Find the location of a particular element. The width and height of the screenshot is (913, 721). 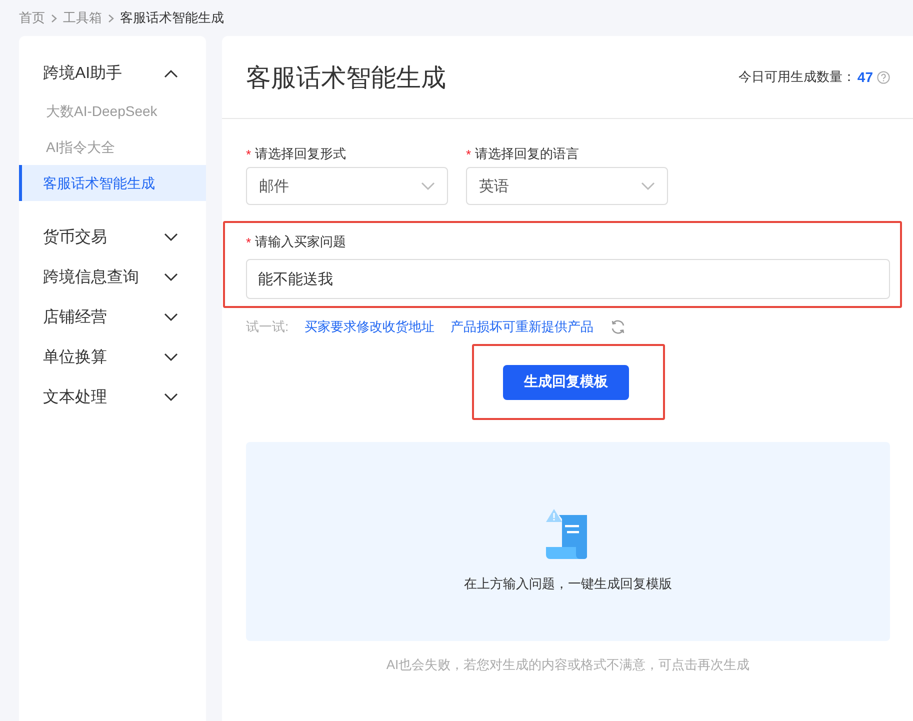

suggestion-link: 产品损坏可重新提供产品 is located at coordinates (522, 327).